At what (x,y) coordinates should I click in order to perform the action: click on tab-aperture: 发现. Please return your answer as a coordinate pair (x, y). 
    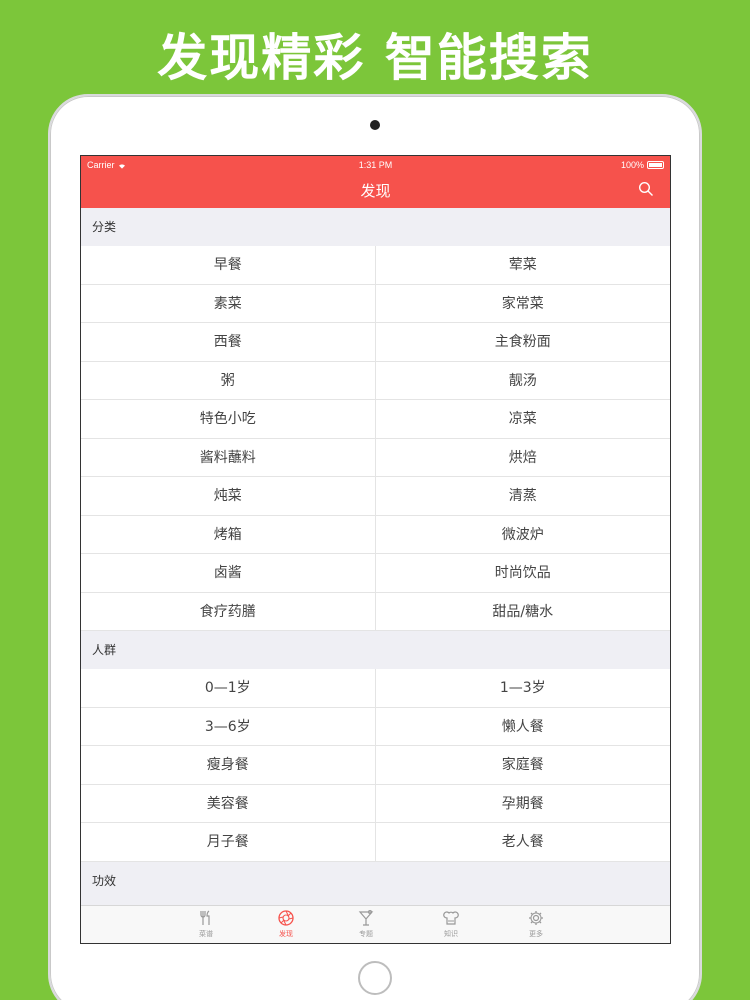
    Looking at the image, I should click on (286, 924).